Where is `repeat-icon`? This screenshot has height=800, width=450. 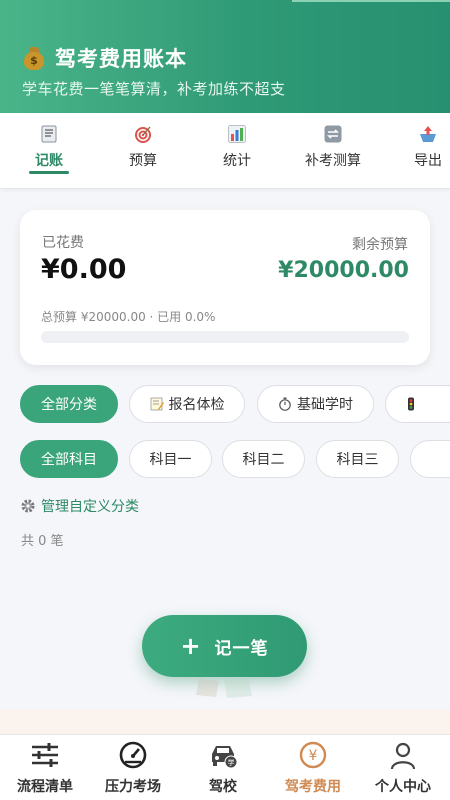
repeat-icon is located at coordinates (333, 134).